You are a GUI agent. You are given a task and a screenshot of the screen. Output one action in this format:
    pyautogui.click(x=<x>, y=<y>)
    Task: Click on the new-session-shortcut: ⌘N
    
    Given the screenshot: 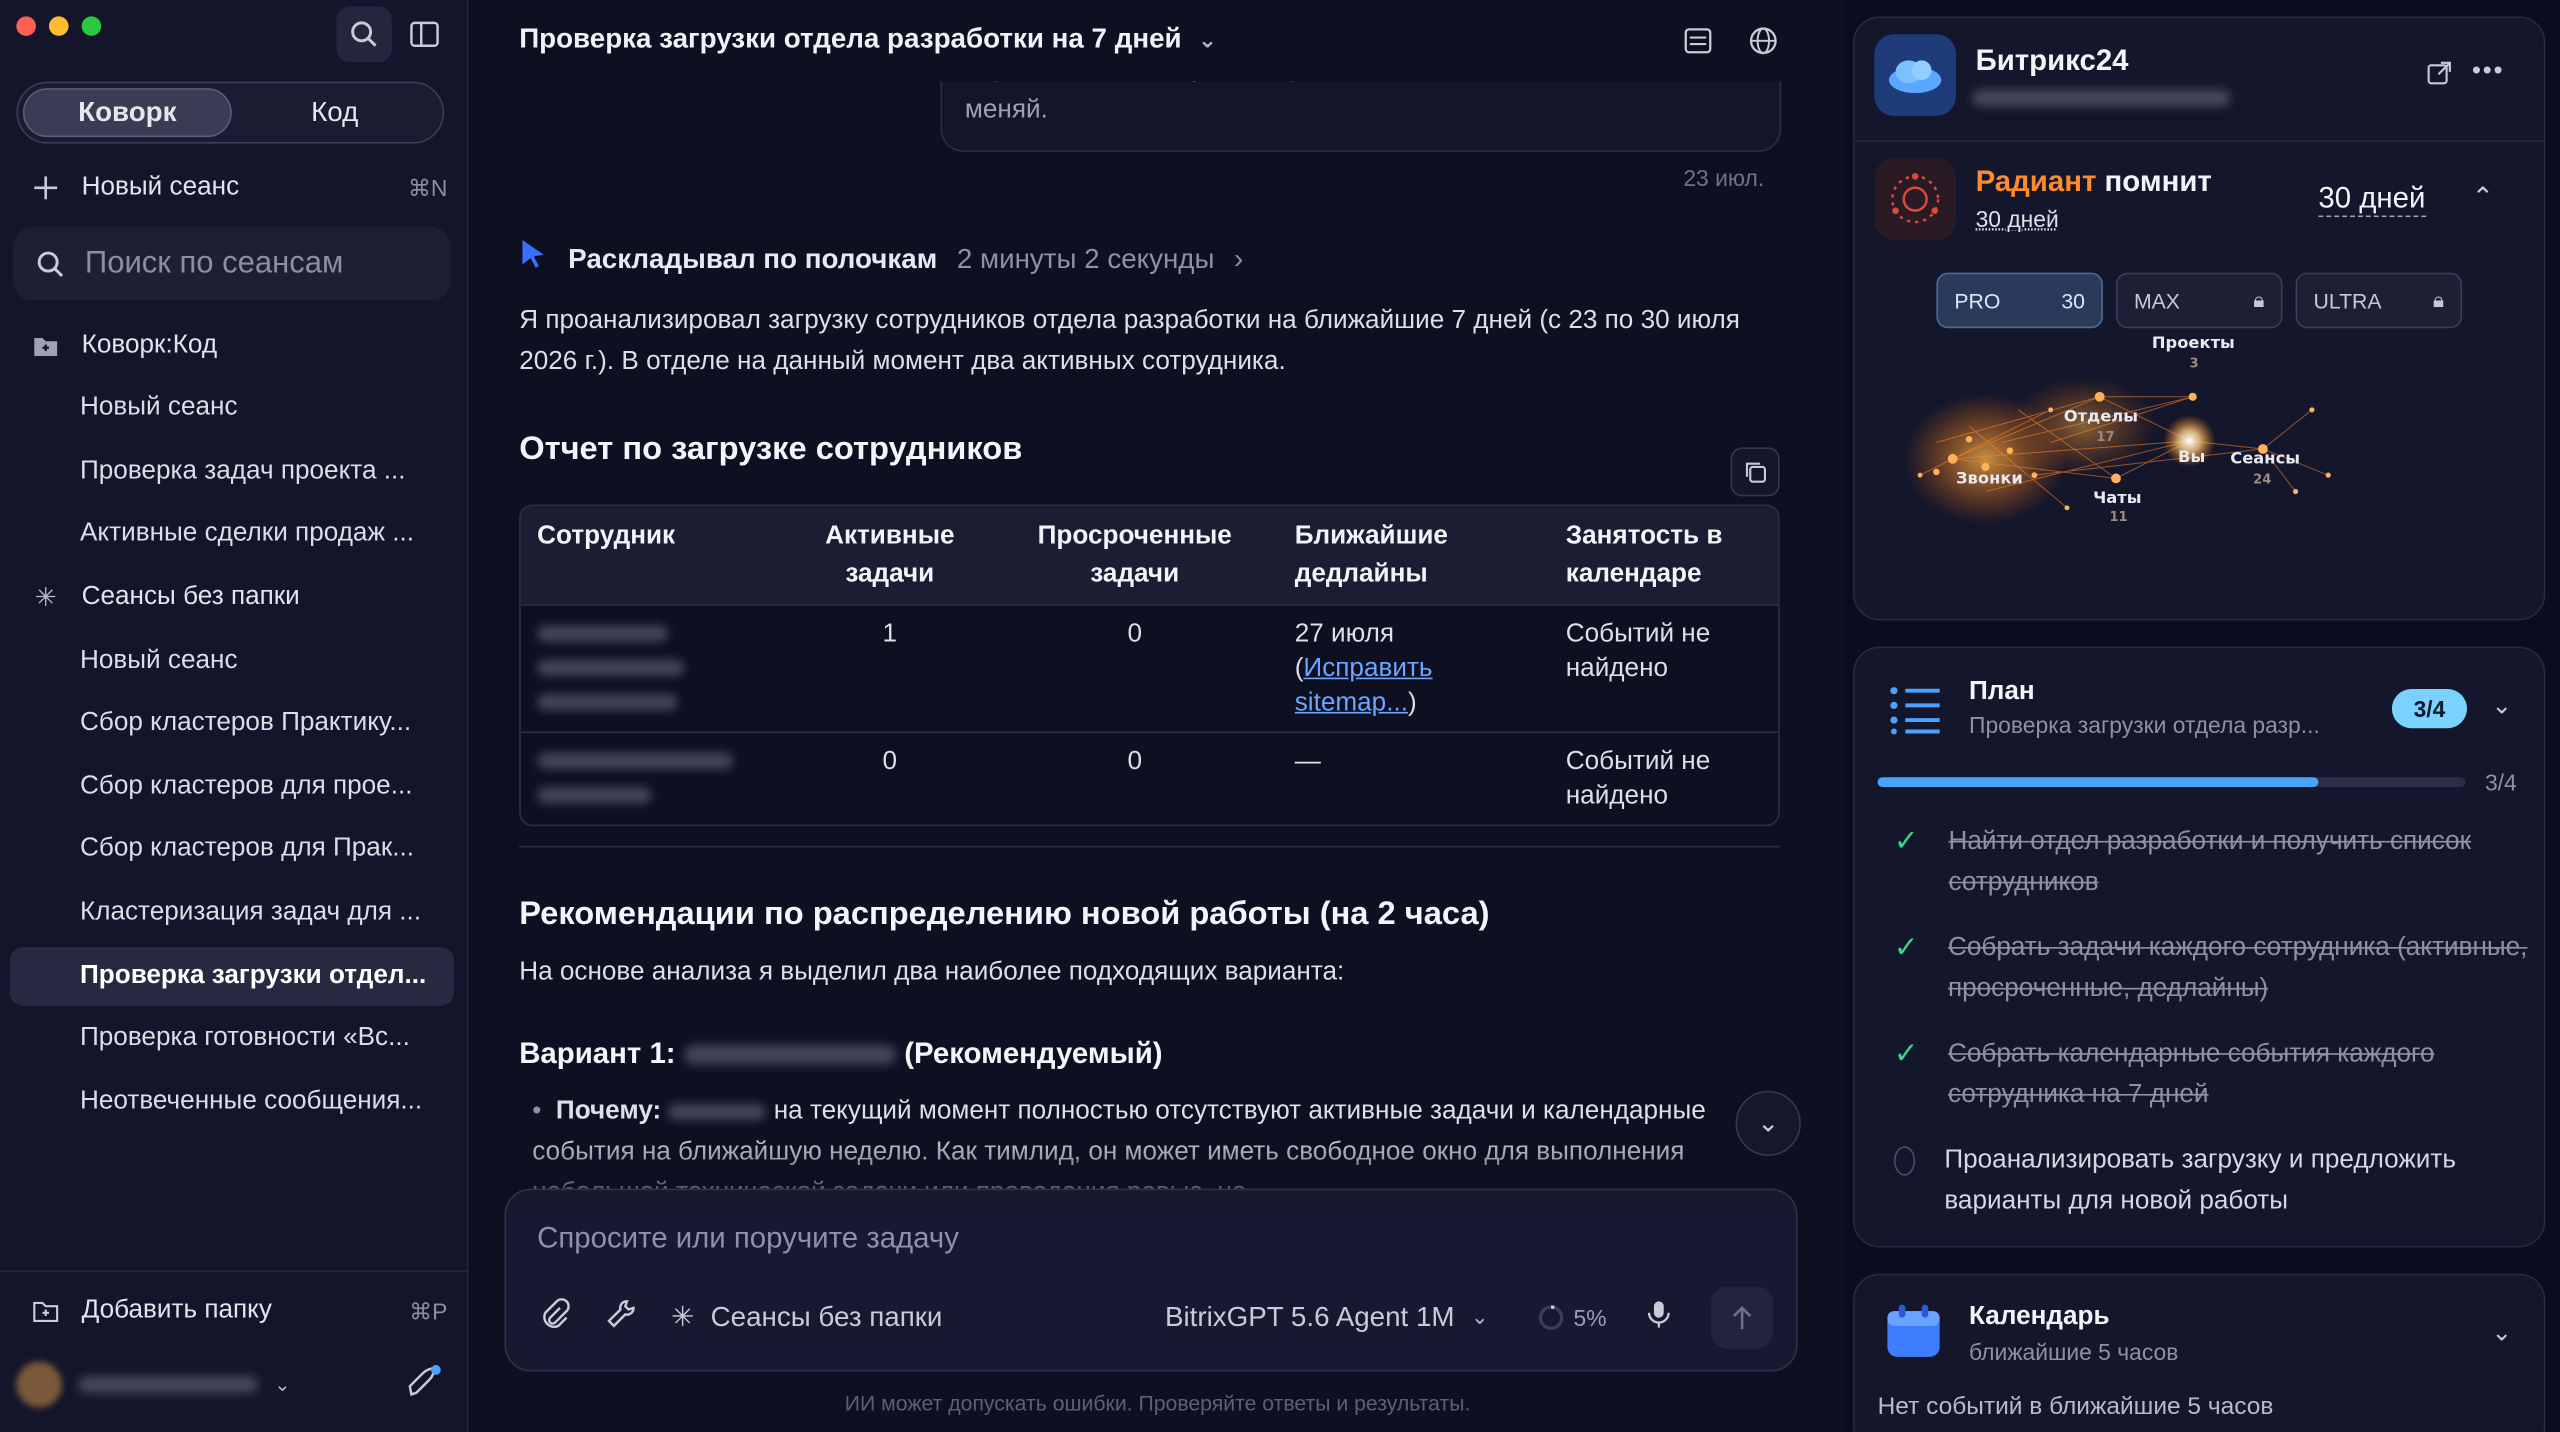 What is the action you would take?
    pyautogui.click(x=427, y=187)
    